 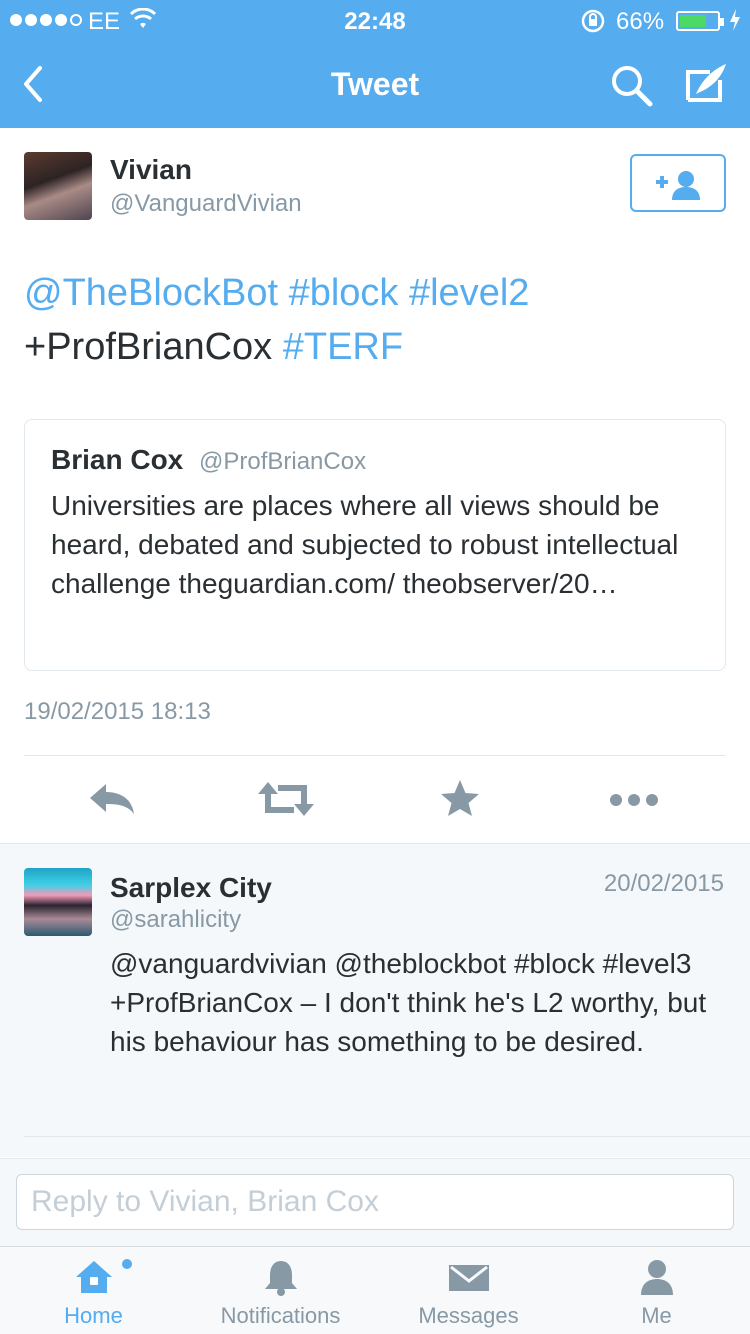 What do you see at coordinates (151, 170) in the screenshot?
I see `author-name: Vivian` at bounding box center [151, 170].